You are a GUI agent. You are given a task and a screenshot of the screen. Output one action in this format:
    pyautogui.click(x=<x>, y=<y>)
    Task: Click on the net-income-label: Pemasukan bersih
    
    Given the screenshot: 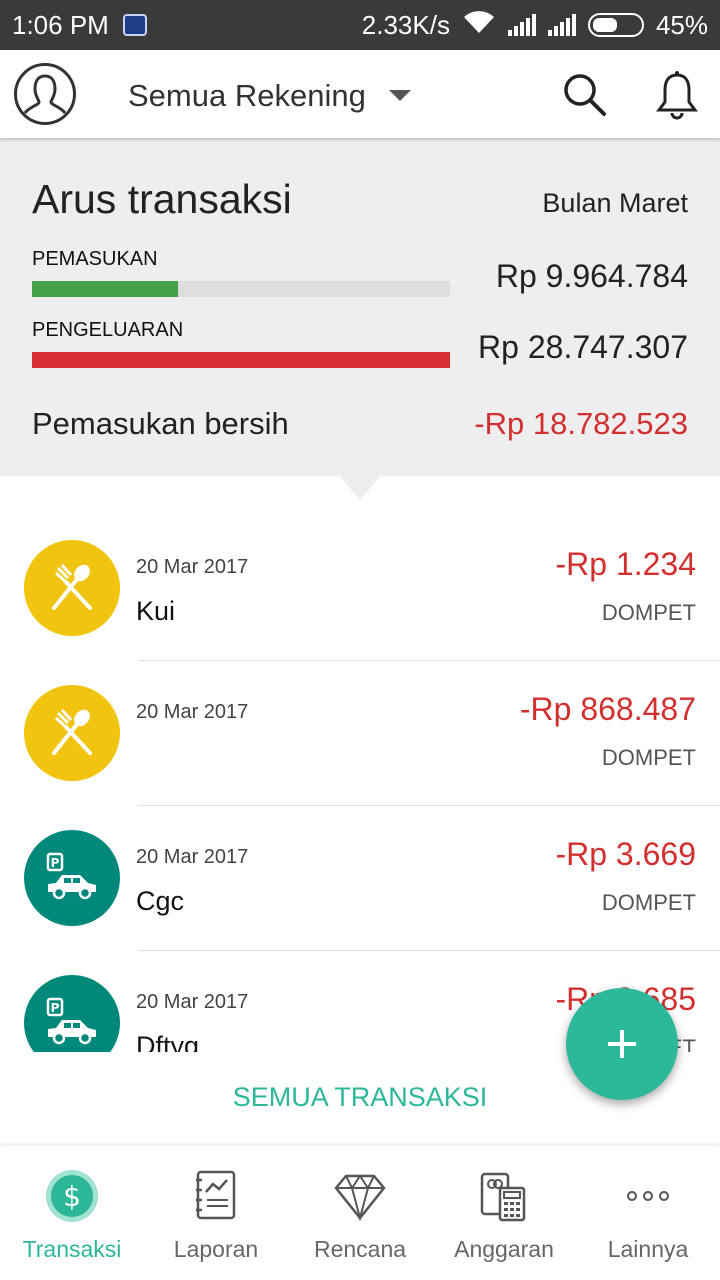 What is the action you would take?
    pyautogui.click(x=160, y=423)
    